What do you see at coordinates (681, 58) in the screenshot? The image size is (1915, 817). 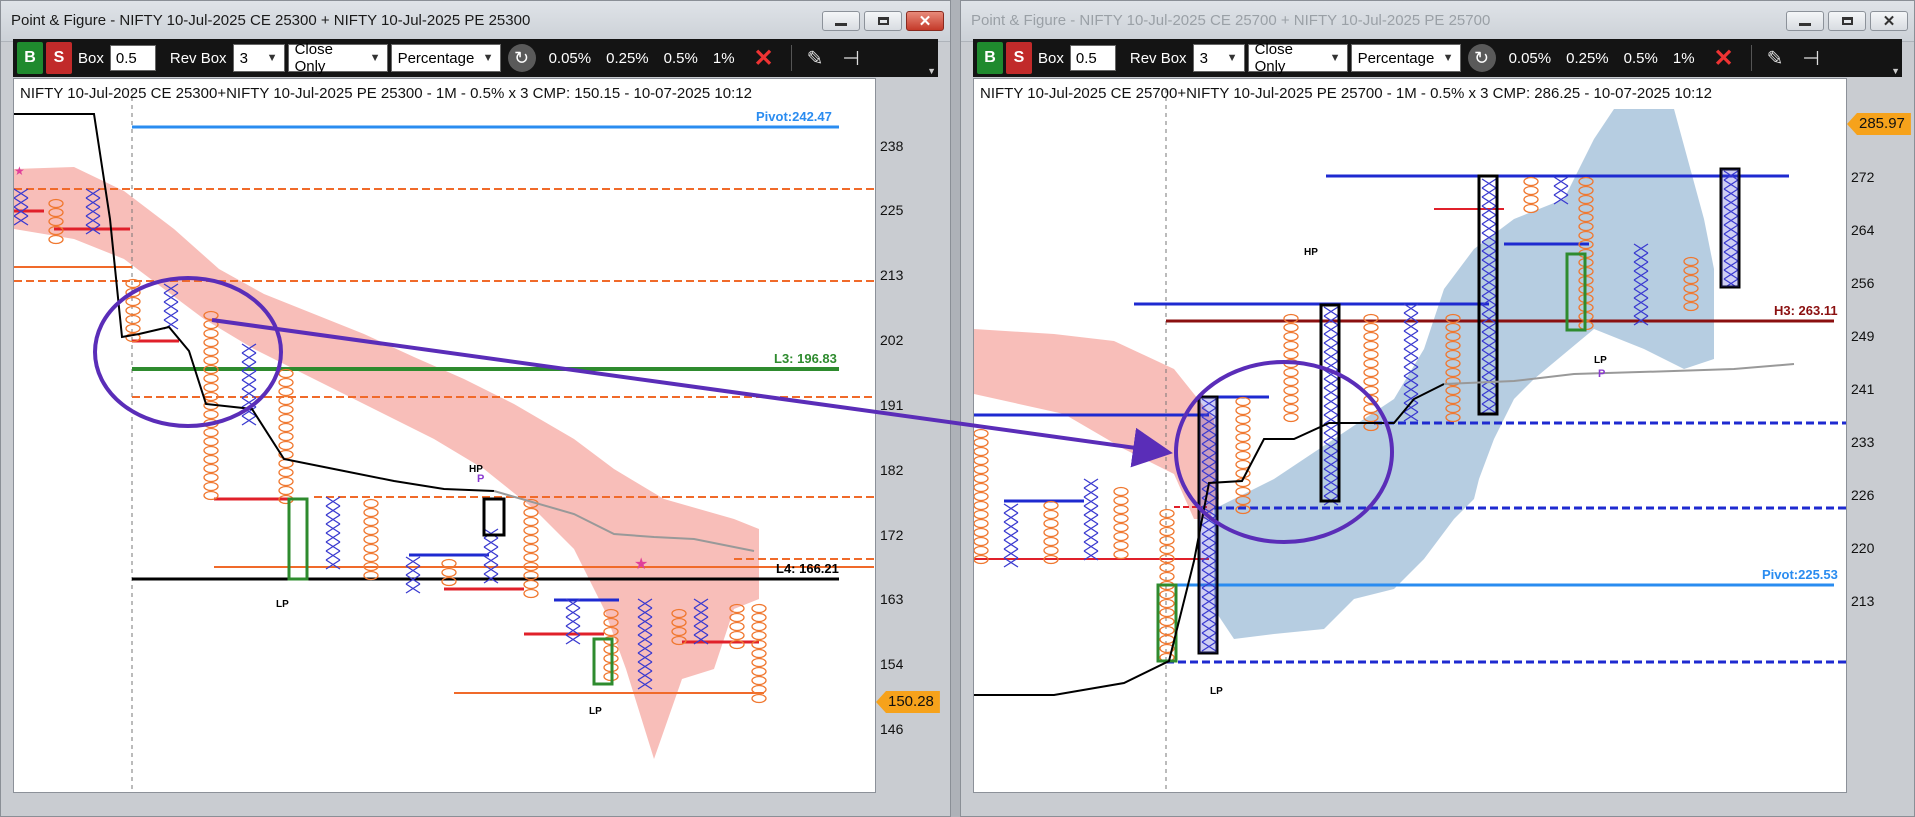 I see `left-pct-05-button: 0.5%` at bounding box center [681, 58].